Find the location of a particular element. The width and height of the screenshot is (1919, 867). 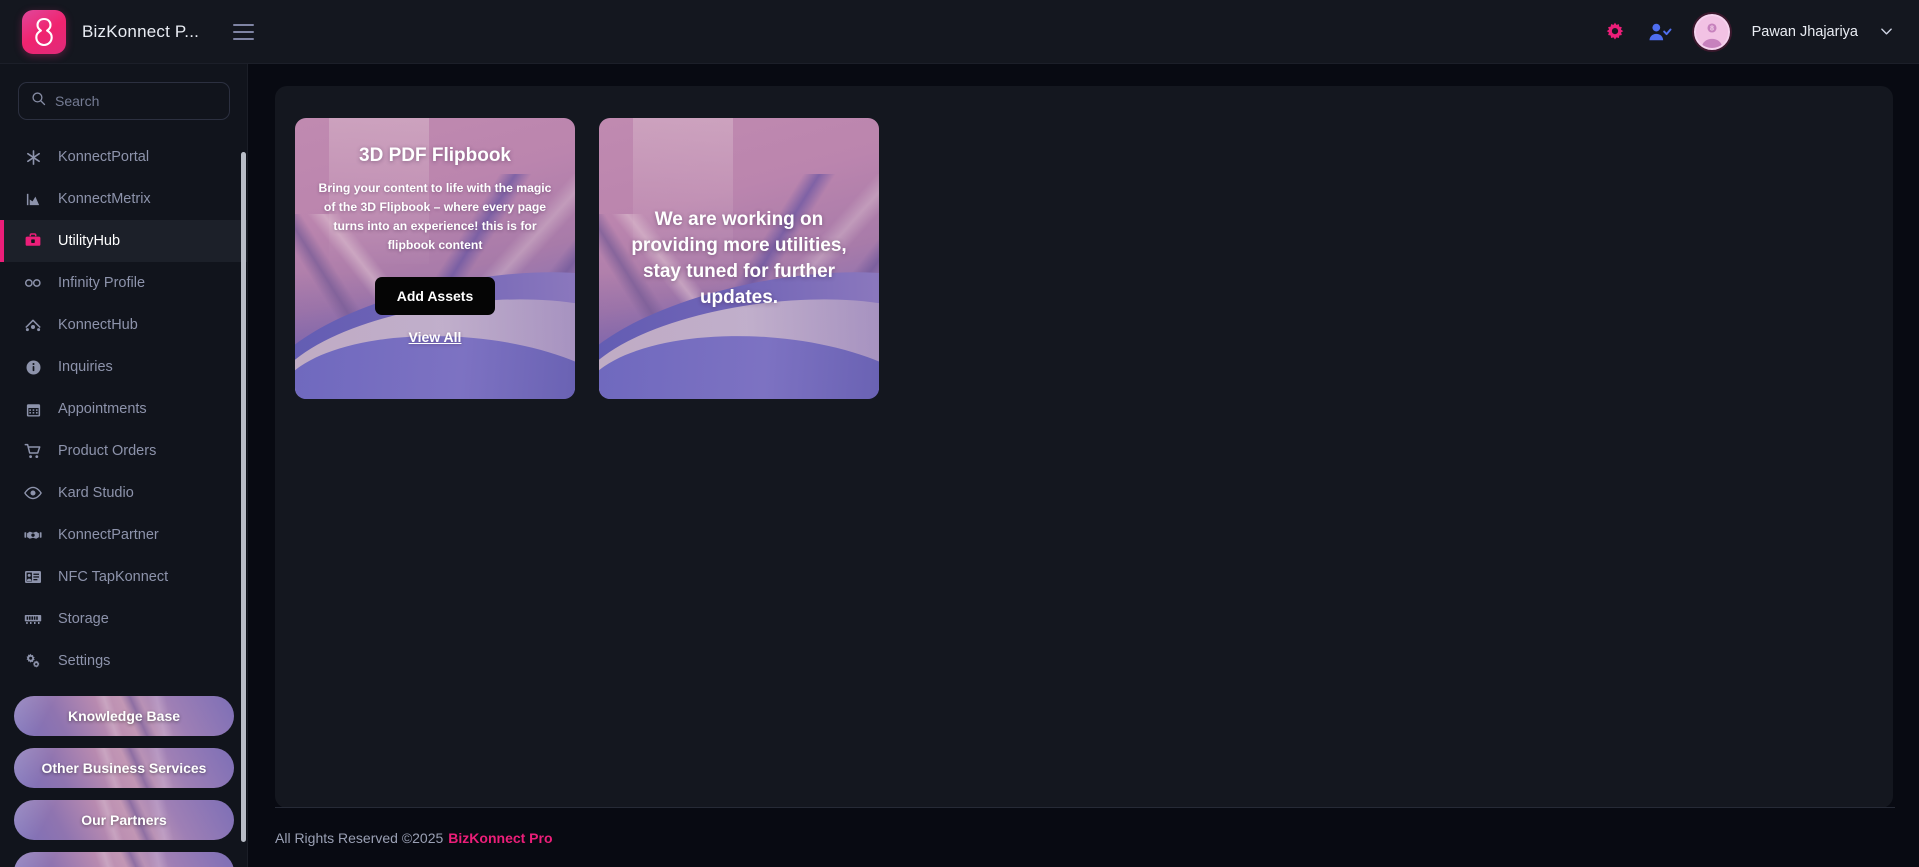

knowledge-base-button: Knowledge Base is located at coordinates (124, 716).